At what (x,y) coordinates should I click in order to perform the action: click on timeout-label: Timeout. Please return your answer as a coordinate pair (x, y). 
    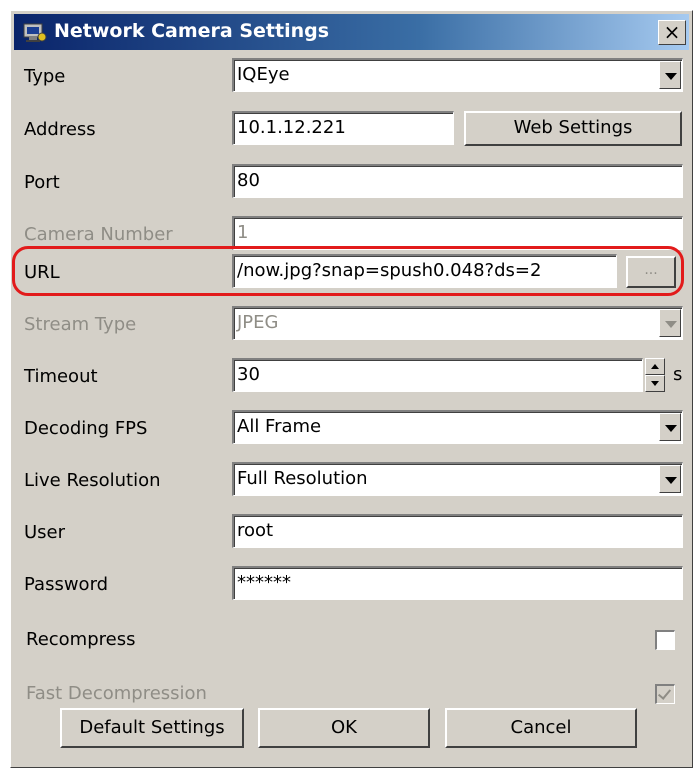
    Looking at the image, I should click on (61, 376).